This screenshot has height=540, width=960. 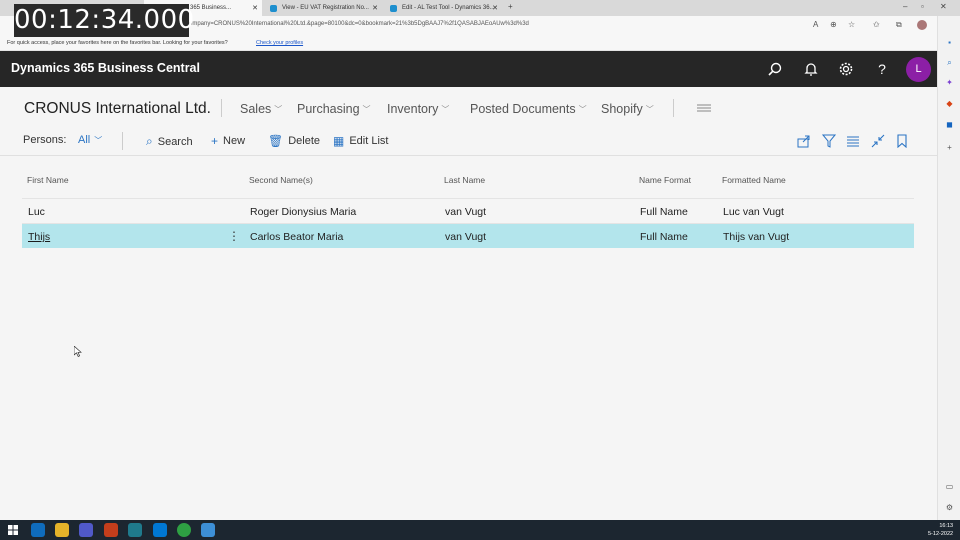 What do you see at coordinates (754, 180) in the screenshot?
I see `column-header-formatted-name: Formatted Name` at bounding box center [754, 180].